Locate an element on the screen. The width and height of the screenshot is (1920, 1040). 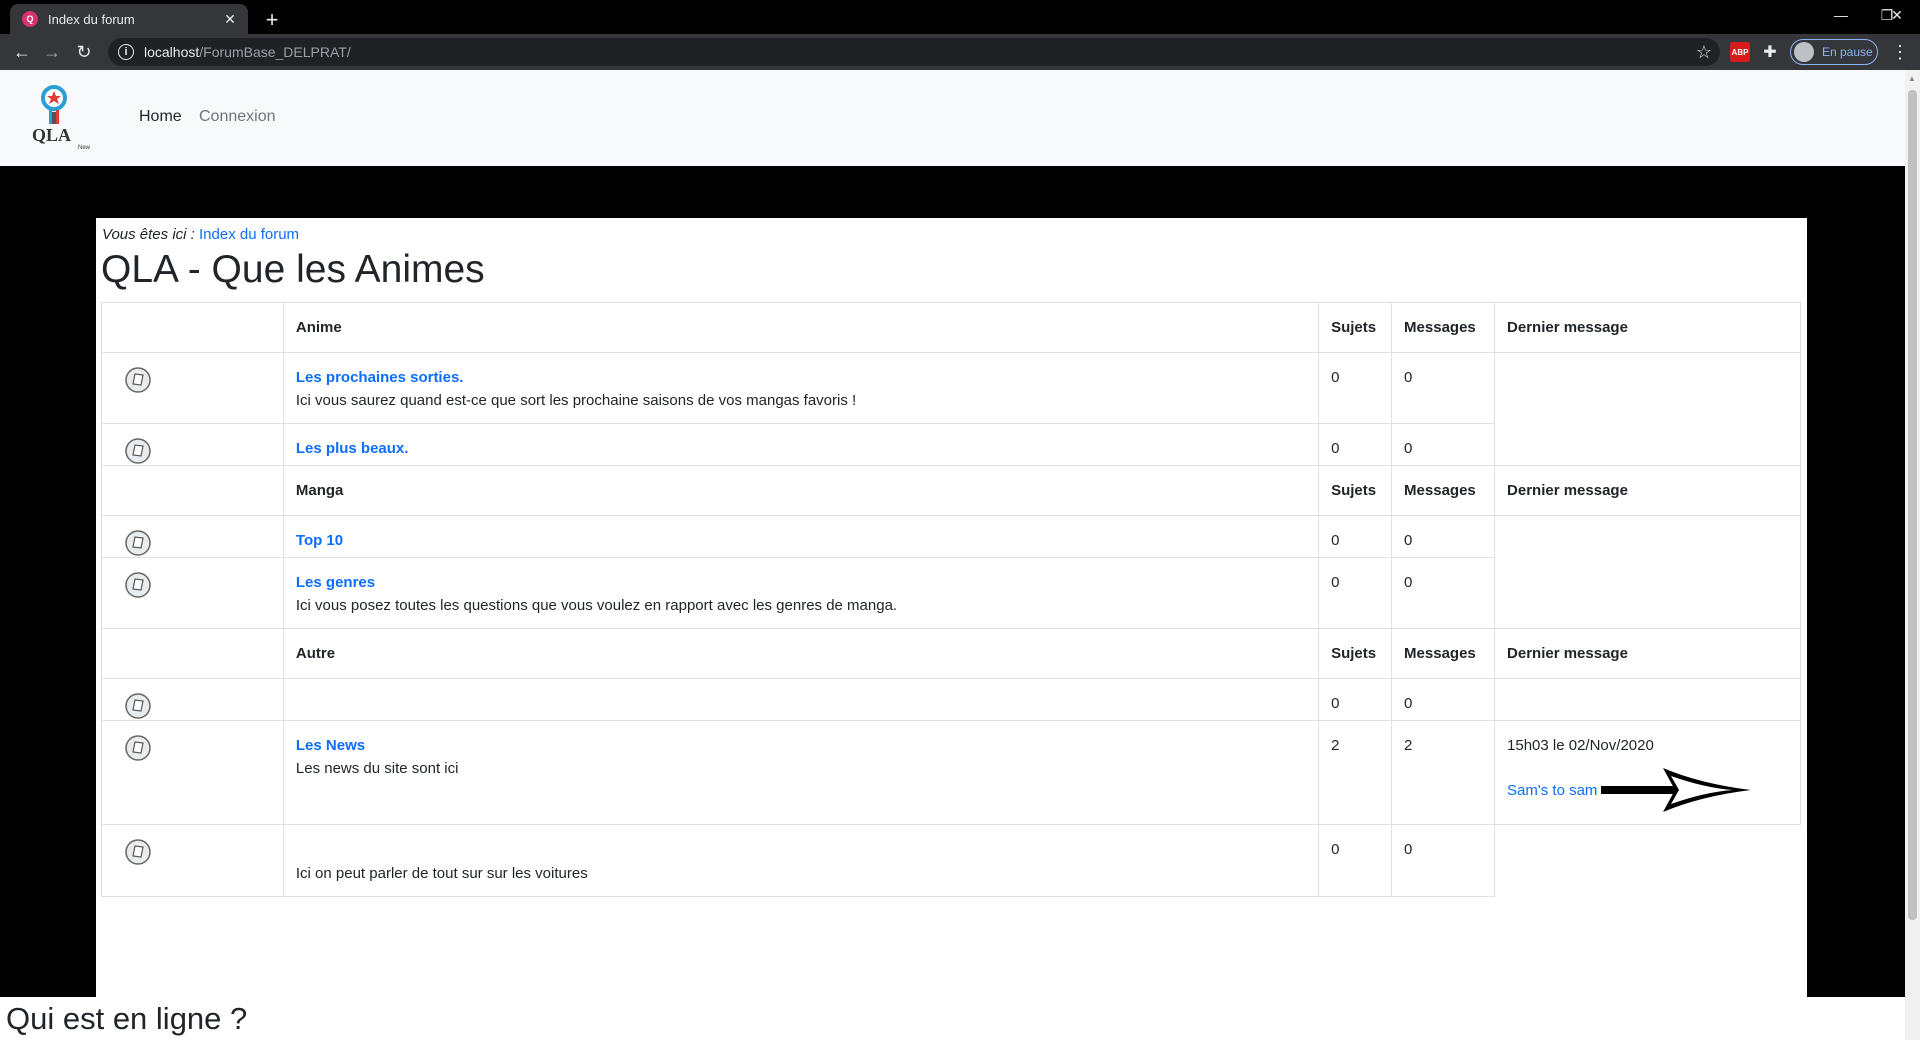
qla-logo: QLA New is located at coordinates (65, 119).